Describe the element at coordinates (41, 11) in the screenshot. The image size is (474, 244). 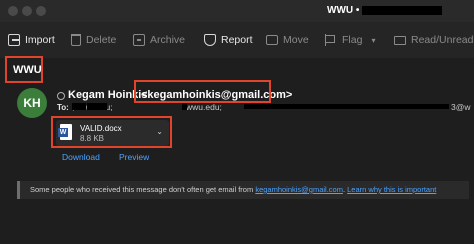
I see `zoom-window-button` at that location.